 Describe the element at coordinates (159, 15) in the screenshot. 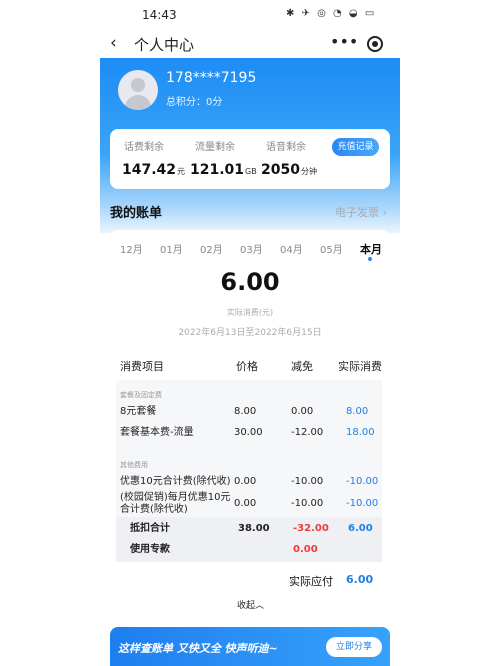

I see `status-time: 14:43` at that location.